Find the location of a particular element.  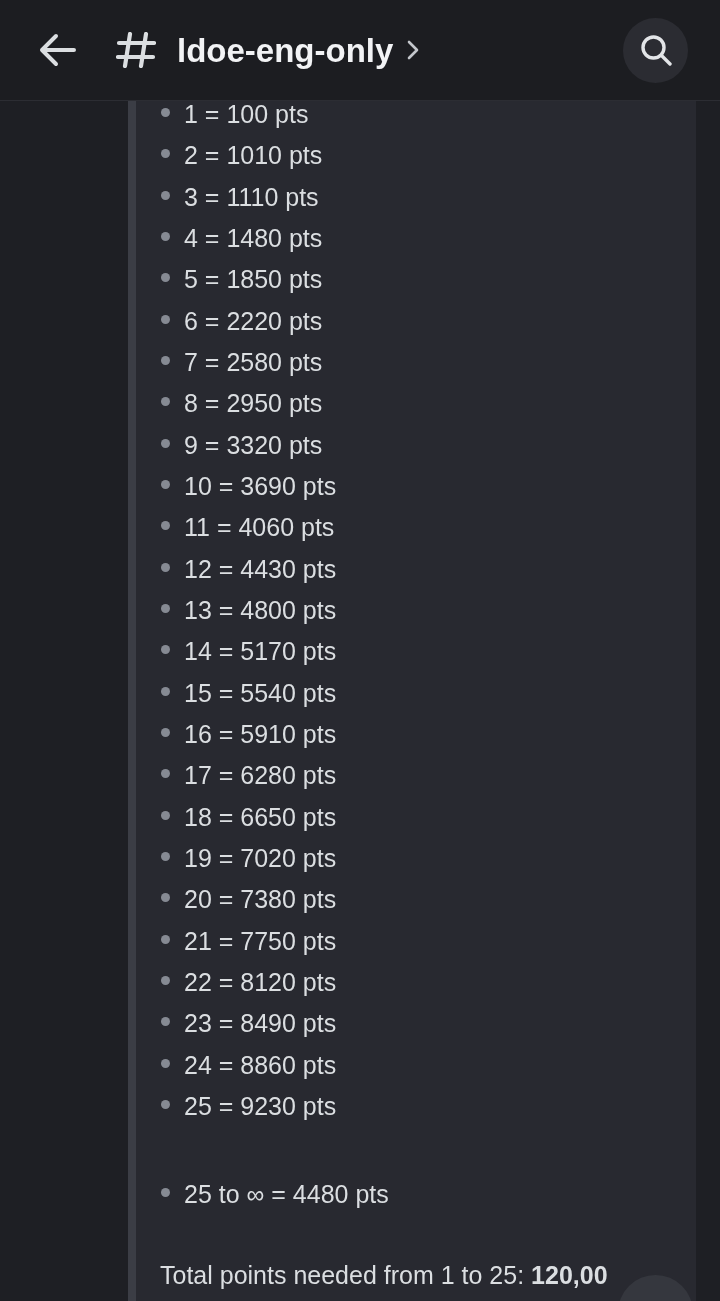

list-item-text: 19 = 7020 pts is located at coordinates (260, 857).